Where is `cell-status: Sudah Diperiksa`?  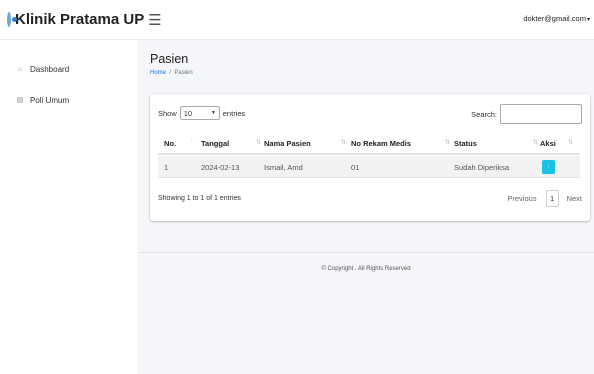
cell-status: Sudah Diperiksa is located at coordinates (482, 167).